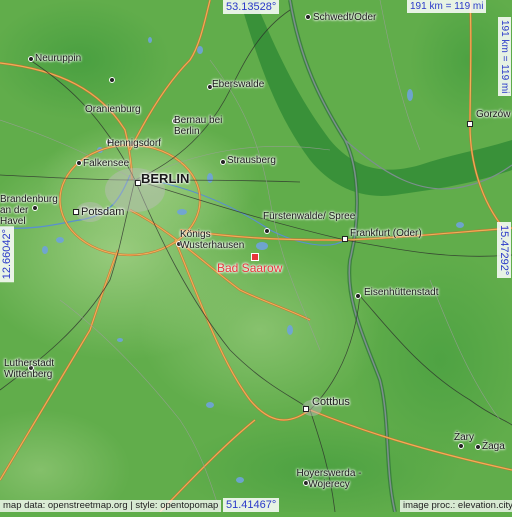  I want to click on scale-horizontal: 191 km = 119 mi, so click(447, 6).